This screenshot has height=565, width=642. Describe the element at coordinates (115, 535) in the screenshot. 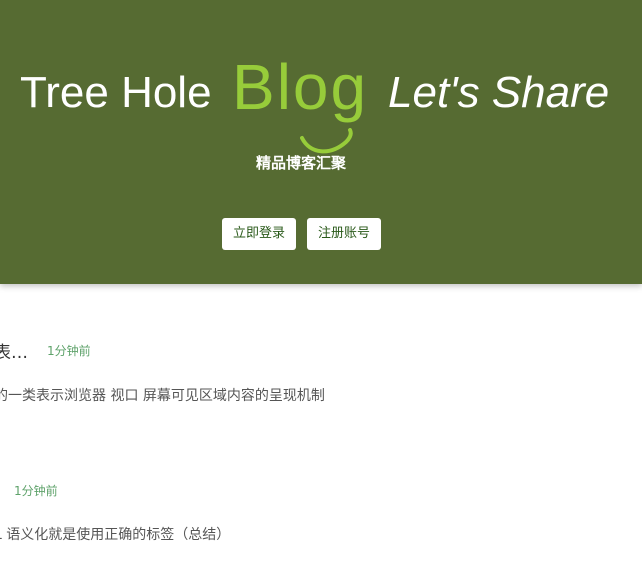

I see `post-excerpt: L 语义化就是使用正确的标签（总结）` at that location.